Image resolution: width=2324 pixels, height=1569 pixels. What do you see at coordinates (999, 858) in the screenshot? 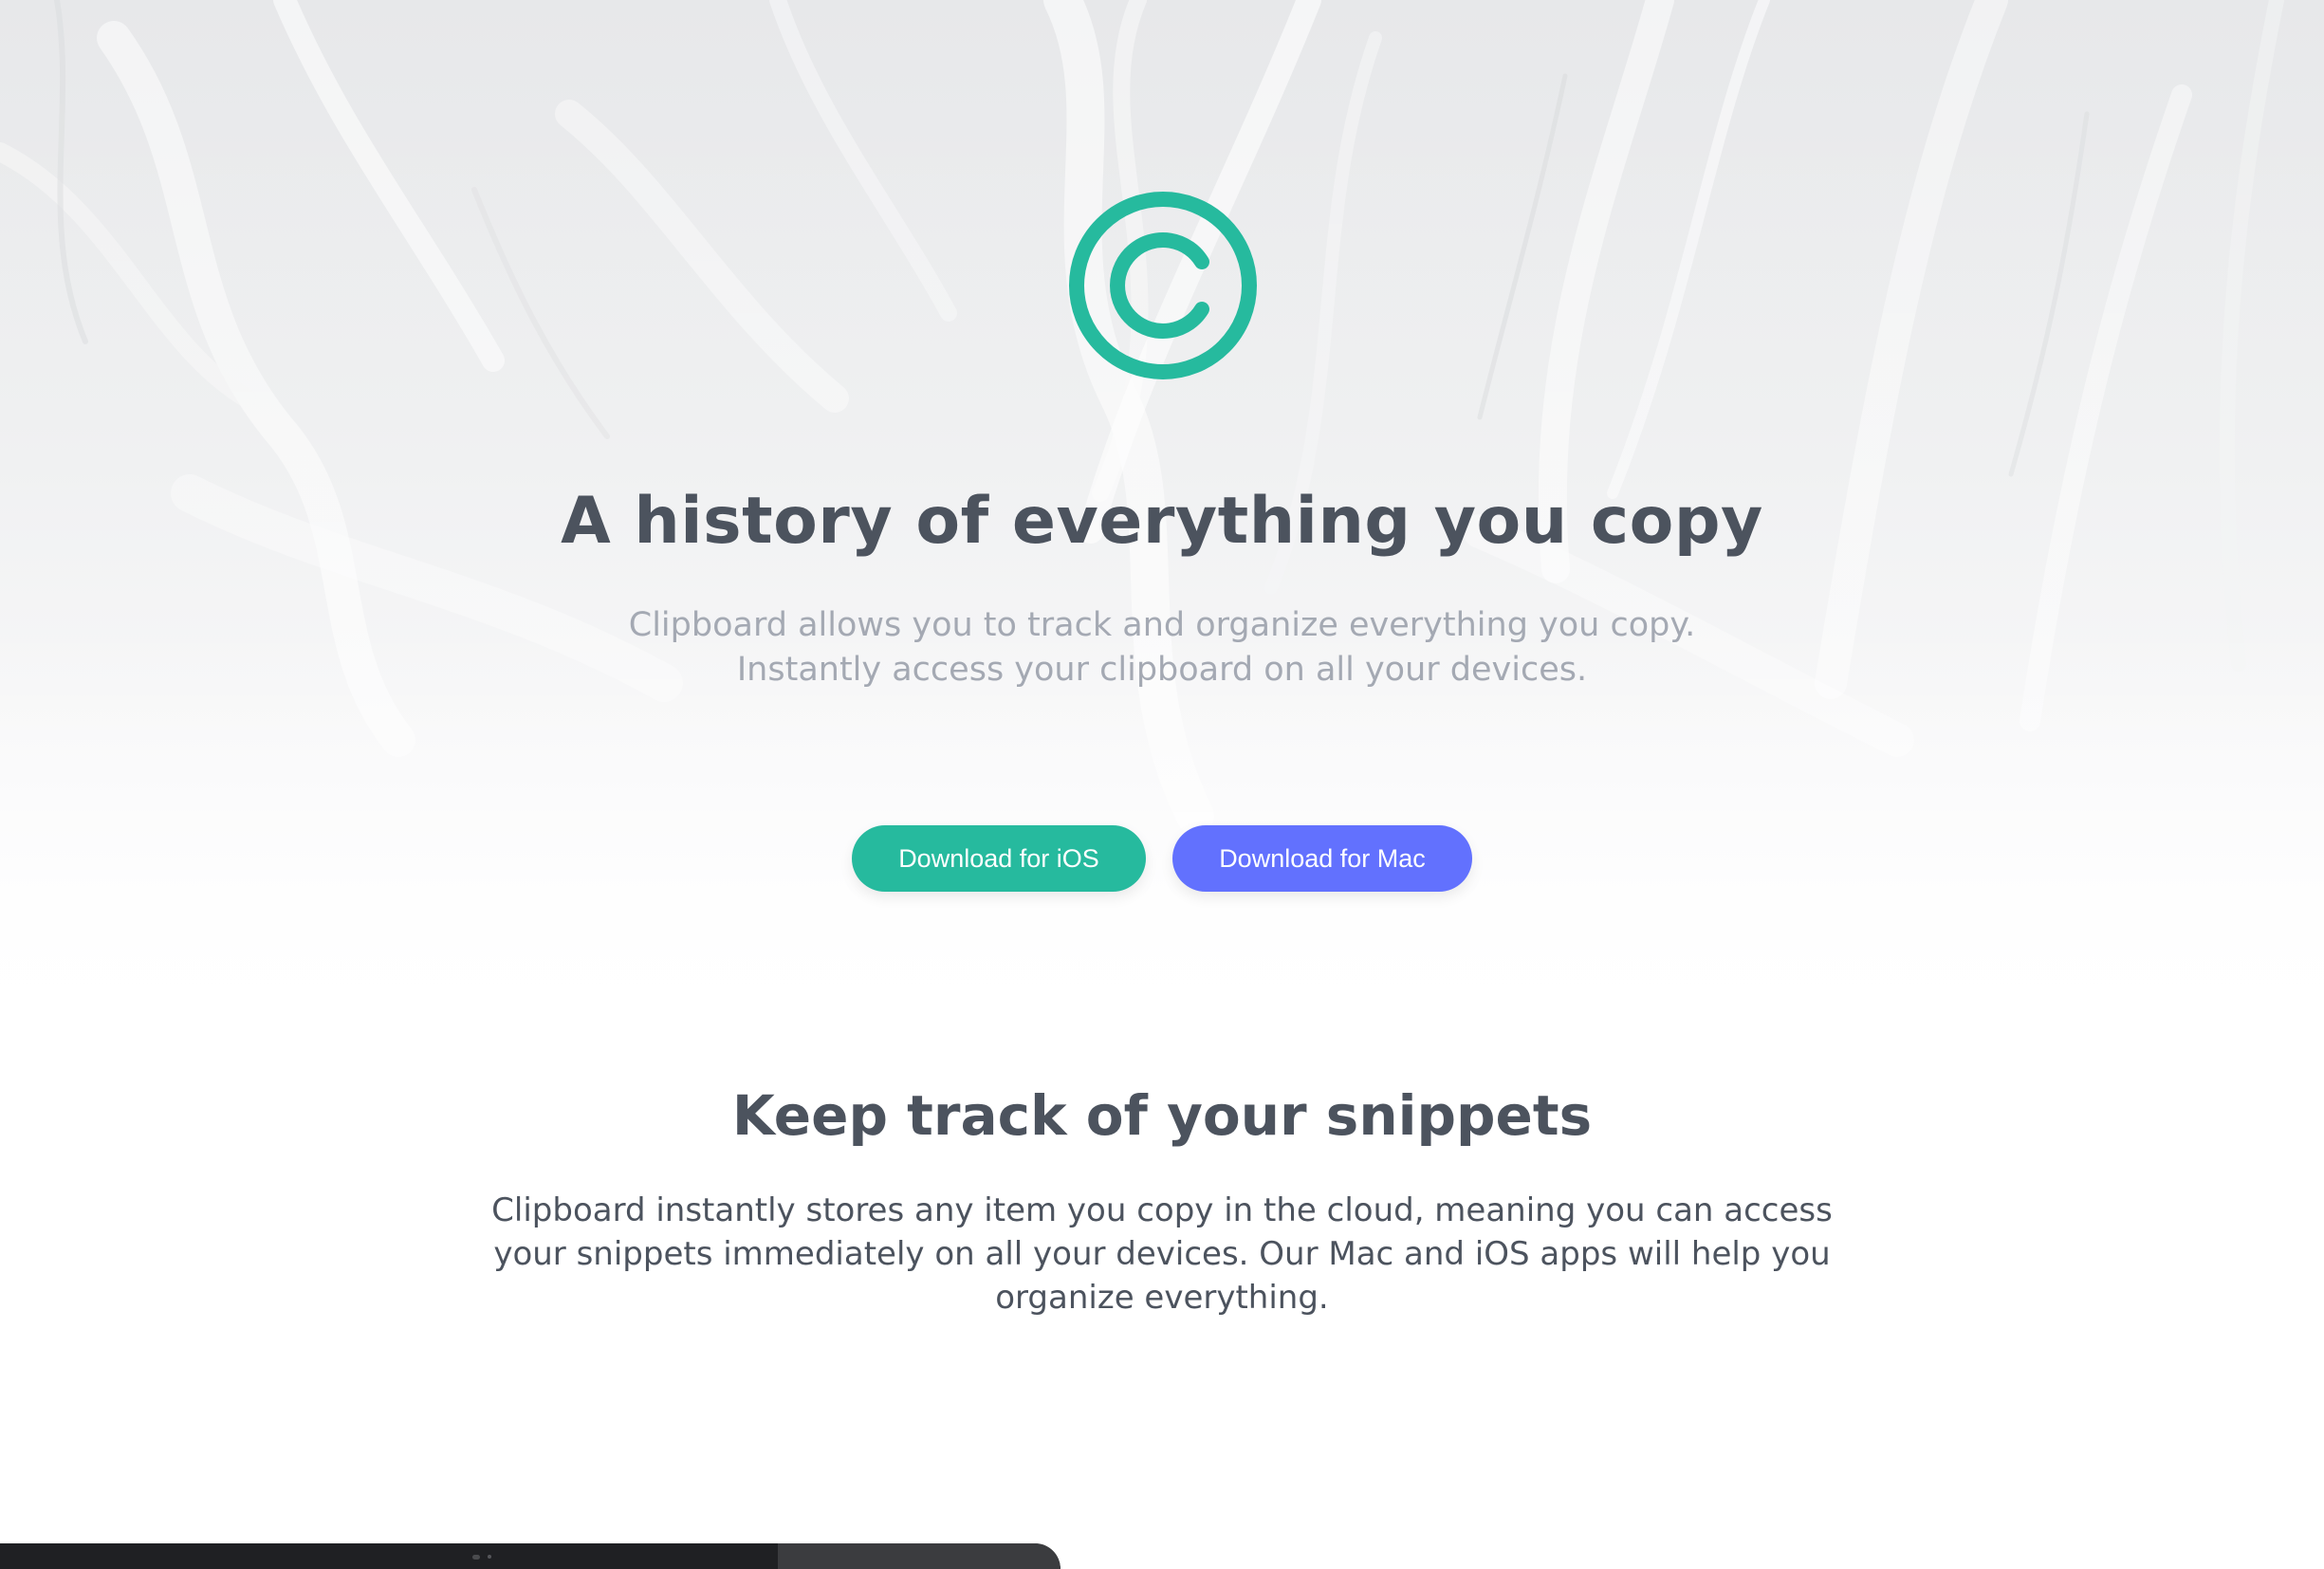
I see `download-ios-button: Download for iOS` at bounding box center [999, 858].